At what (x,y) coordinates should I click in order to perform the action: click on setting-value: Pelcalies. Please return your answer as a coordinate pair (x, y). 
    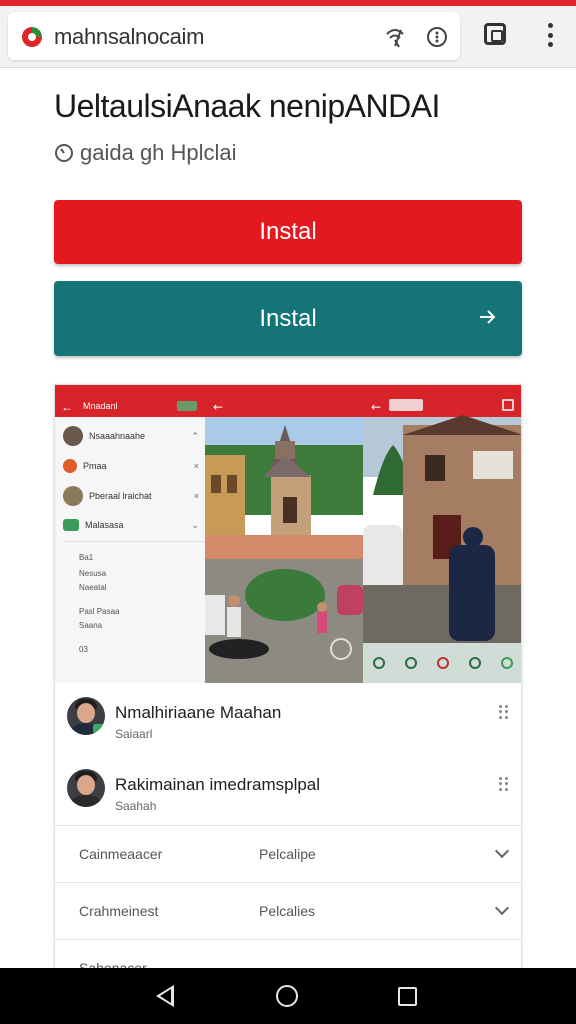
    Looking at the image, I should click on (287, 911).